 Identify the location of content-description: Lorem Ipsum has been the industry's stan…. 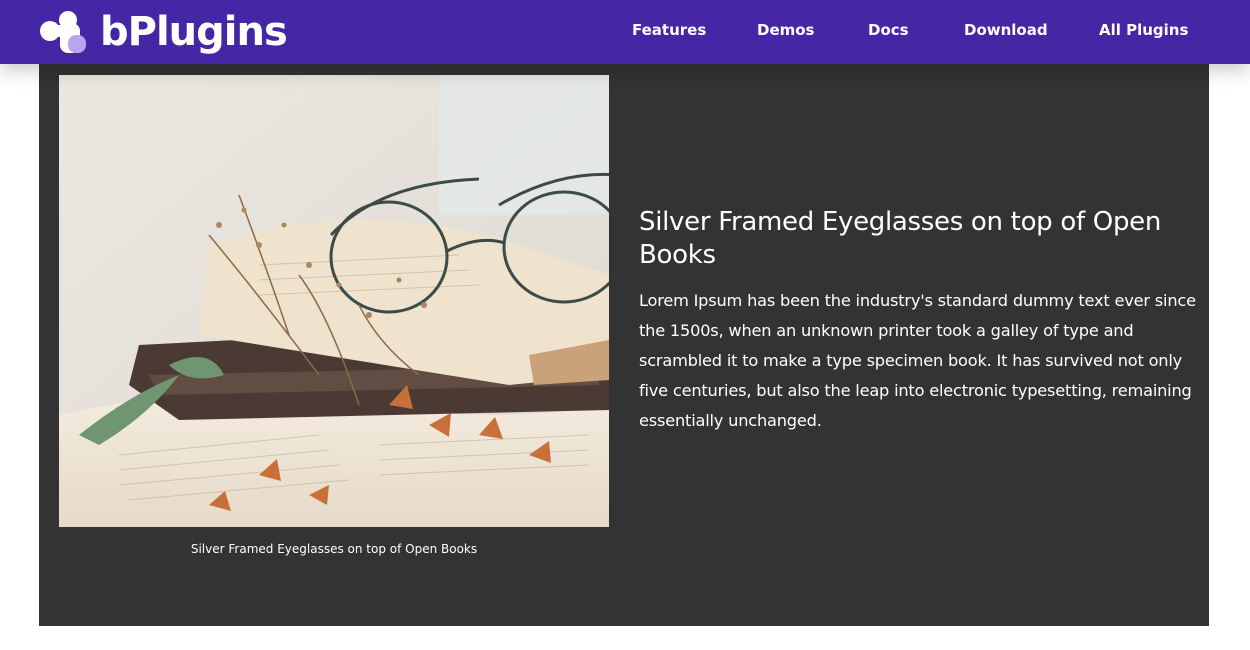
(917, 360).